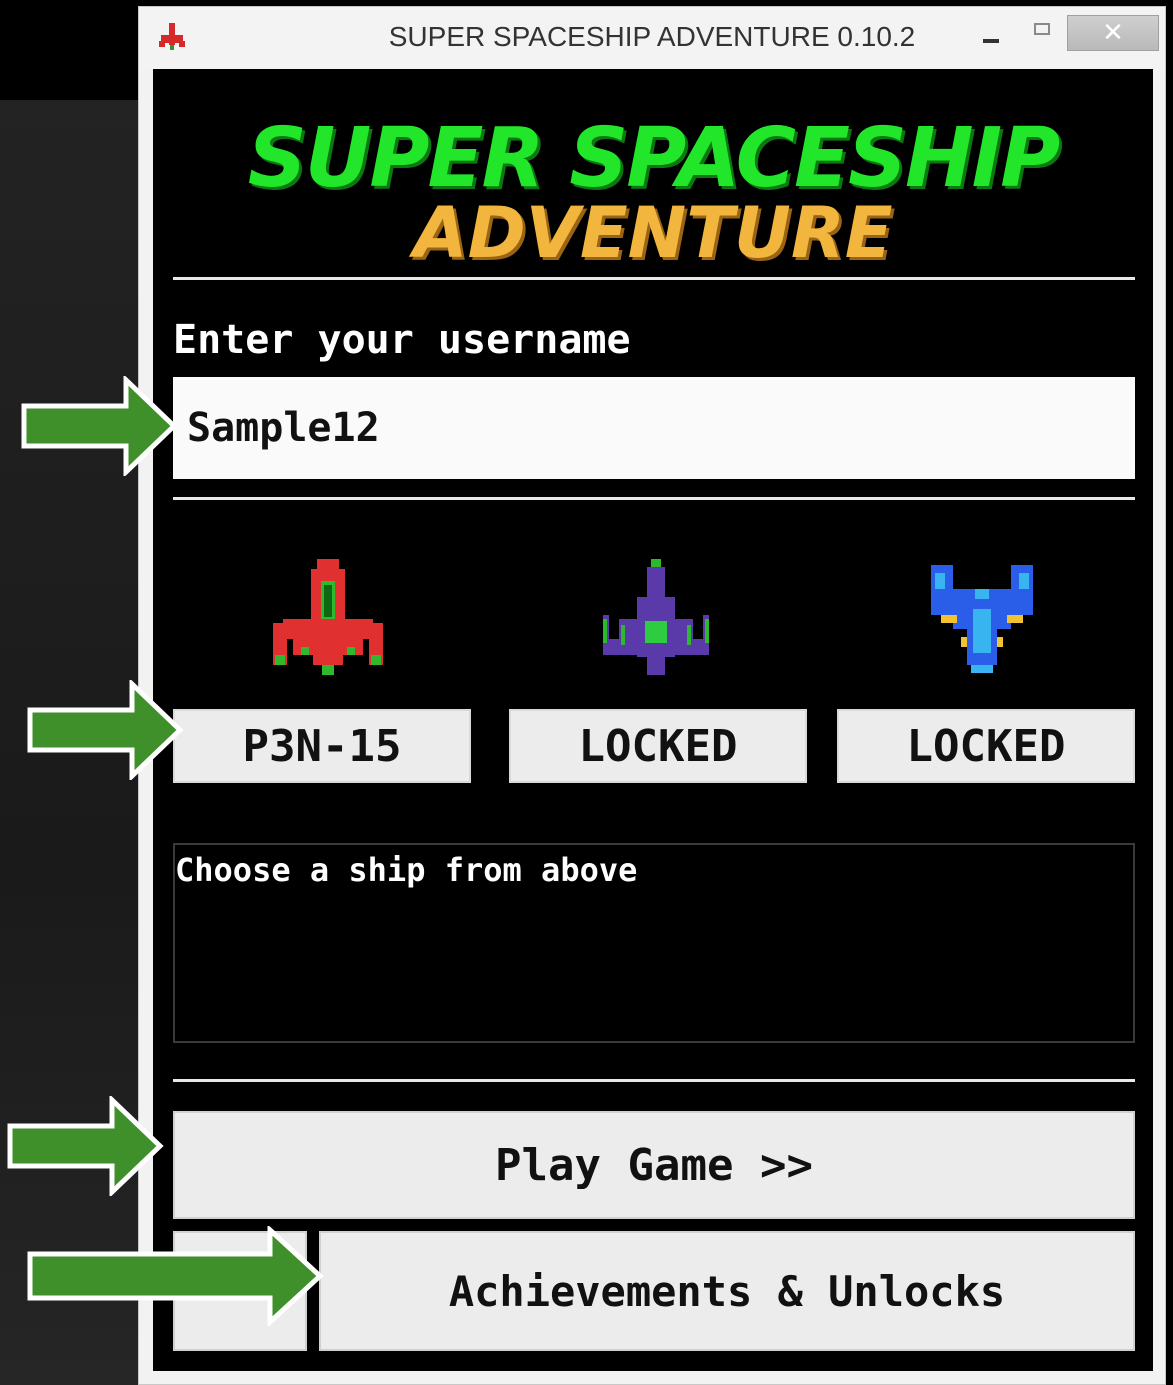 The width and height of the screenshot is (1173, 1385). I want to click on achievements-button: Achievements & Unlocks, so click(727, 1291).